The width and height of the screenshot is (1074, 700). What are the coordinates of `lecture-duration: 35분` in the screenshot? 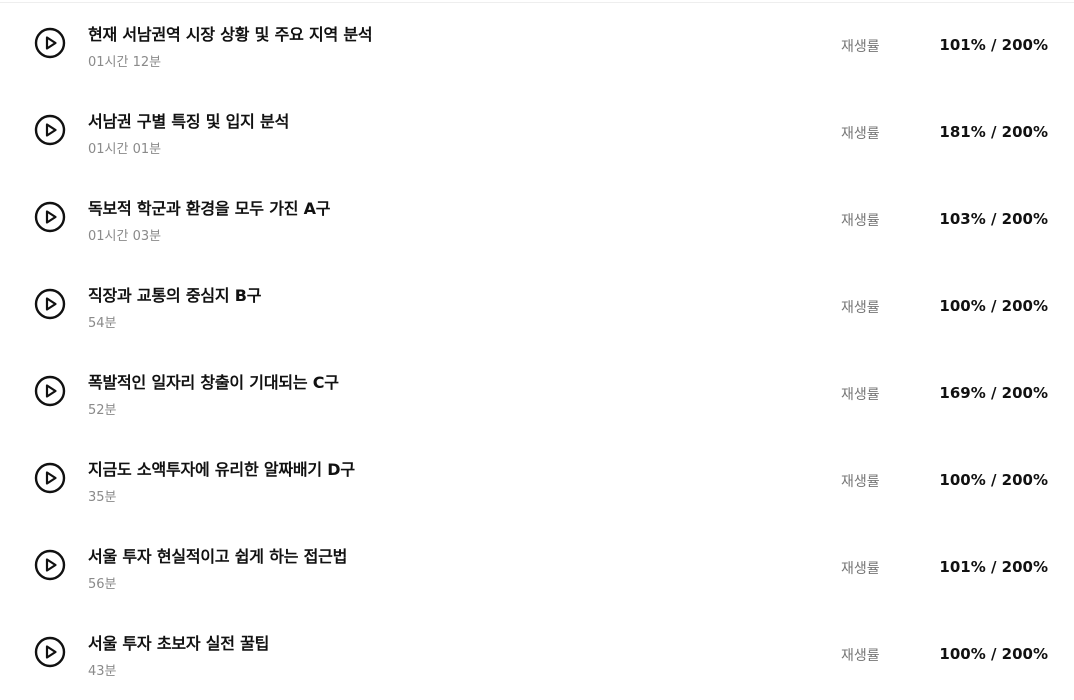 It's located at (102, 497).